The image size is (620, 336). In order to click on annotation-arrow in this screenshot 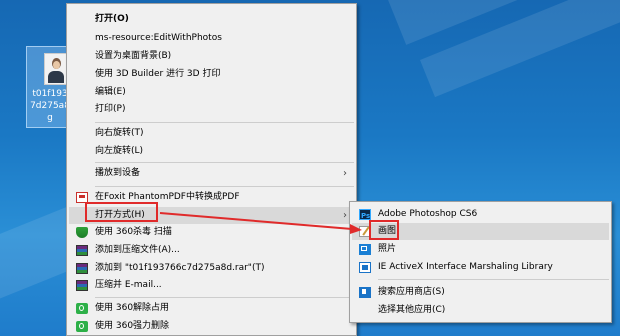, I will do `click(260, 223)`.